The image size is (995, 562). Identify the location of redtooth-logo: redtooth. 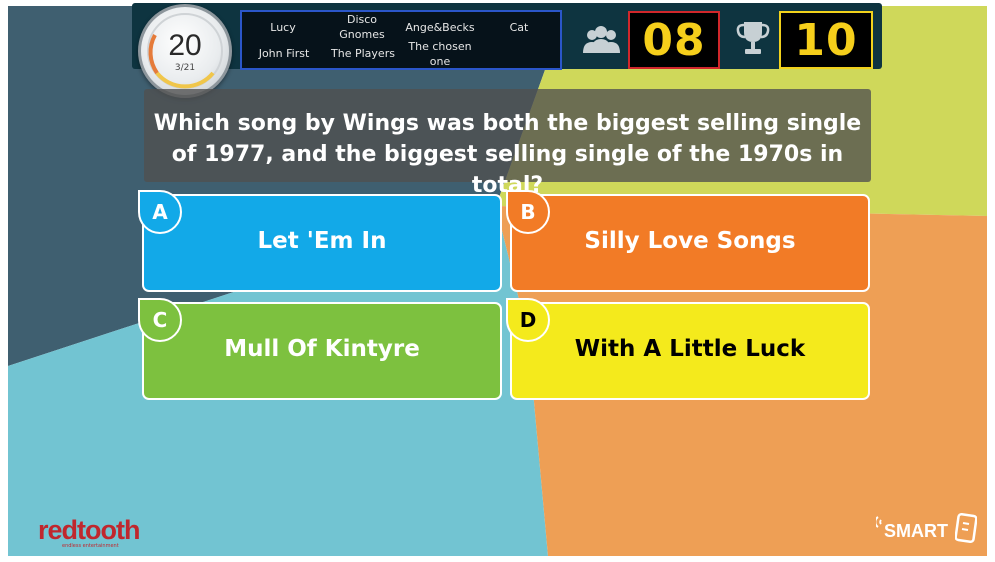
(89, 530).